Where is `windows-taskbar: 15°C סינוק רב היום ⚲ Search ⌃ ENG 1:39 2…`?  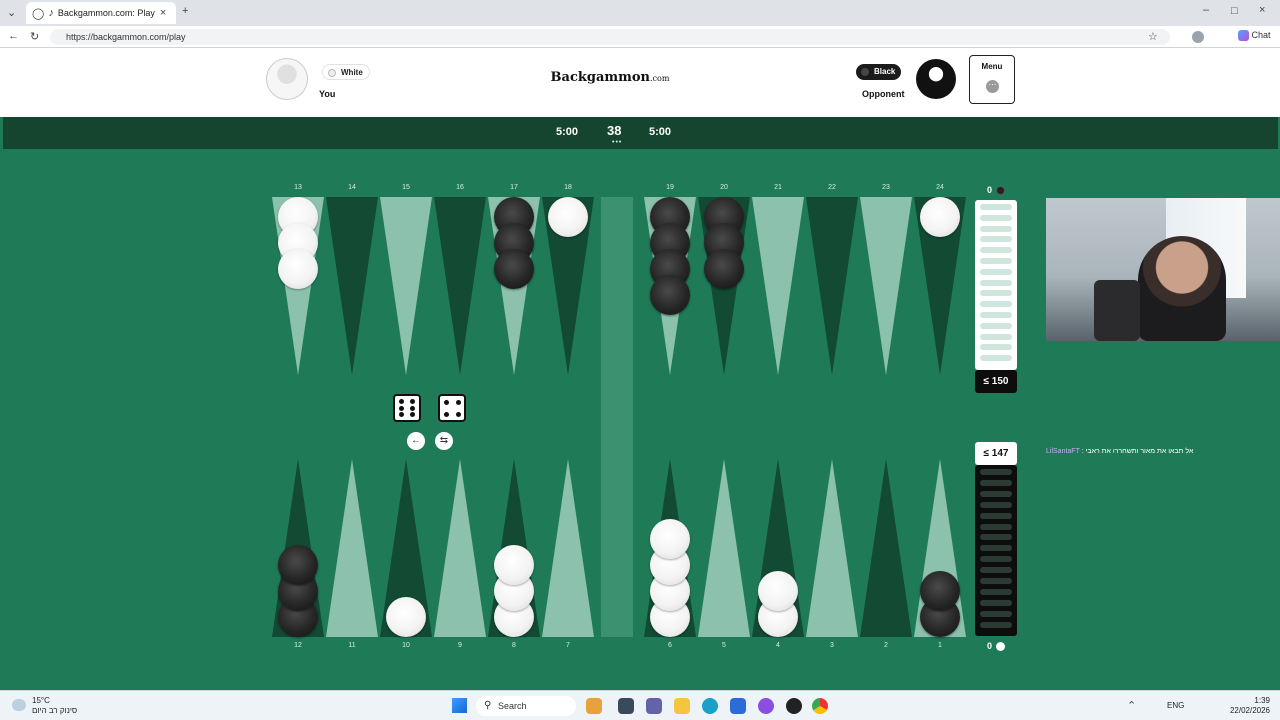 windows-taskbar: 15°C סינוק רב היום ⚲ Search ⌃ ENG 1:39 2… is located at coordinates (640, 705).